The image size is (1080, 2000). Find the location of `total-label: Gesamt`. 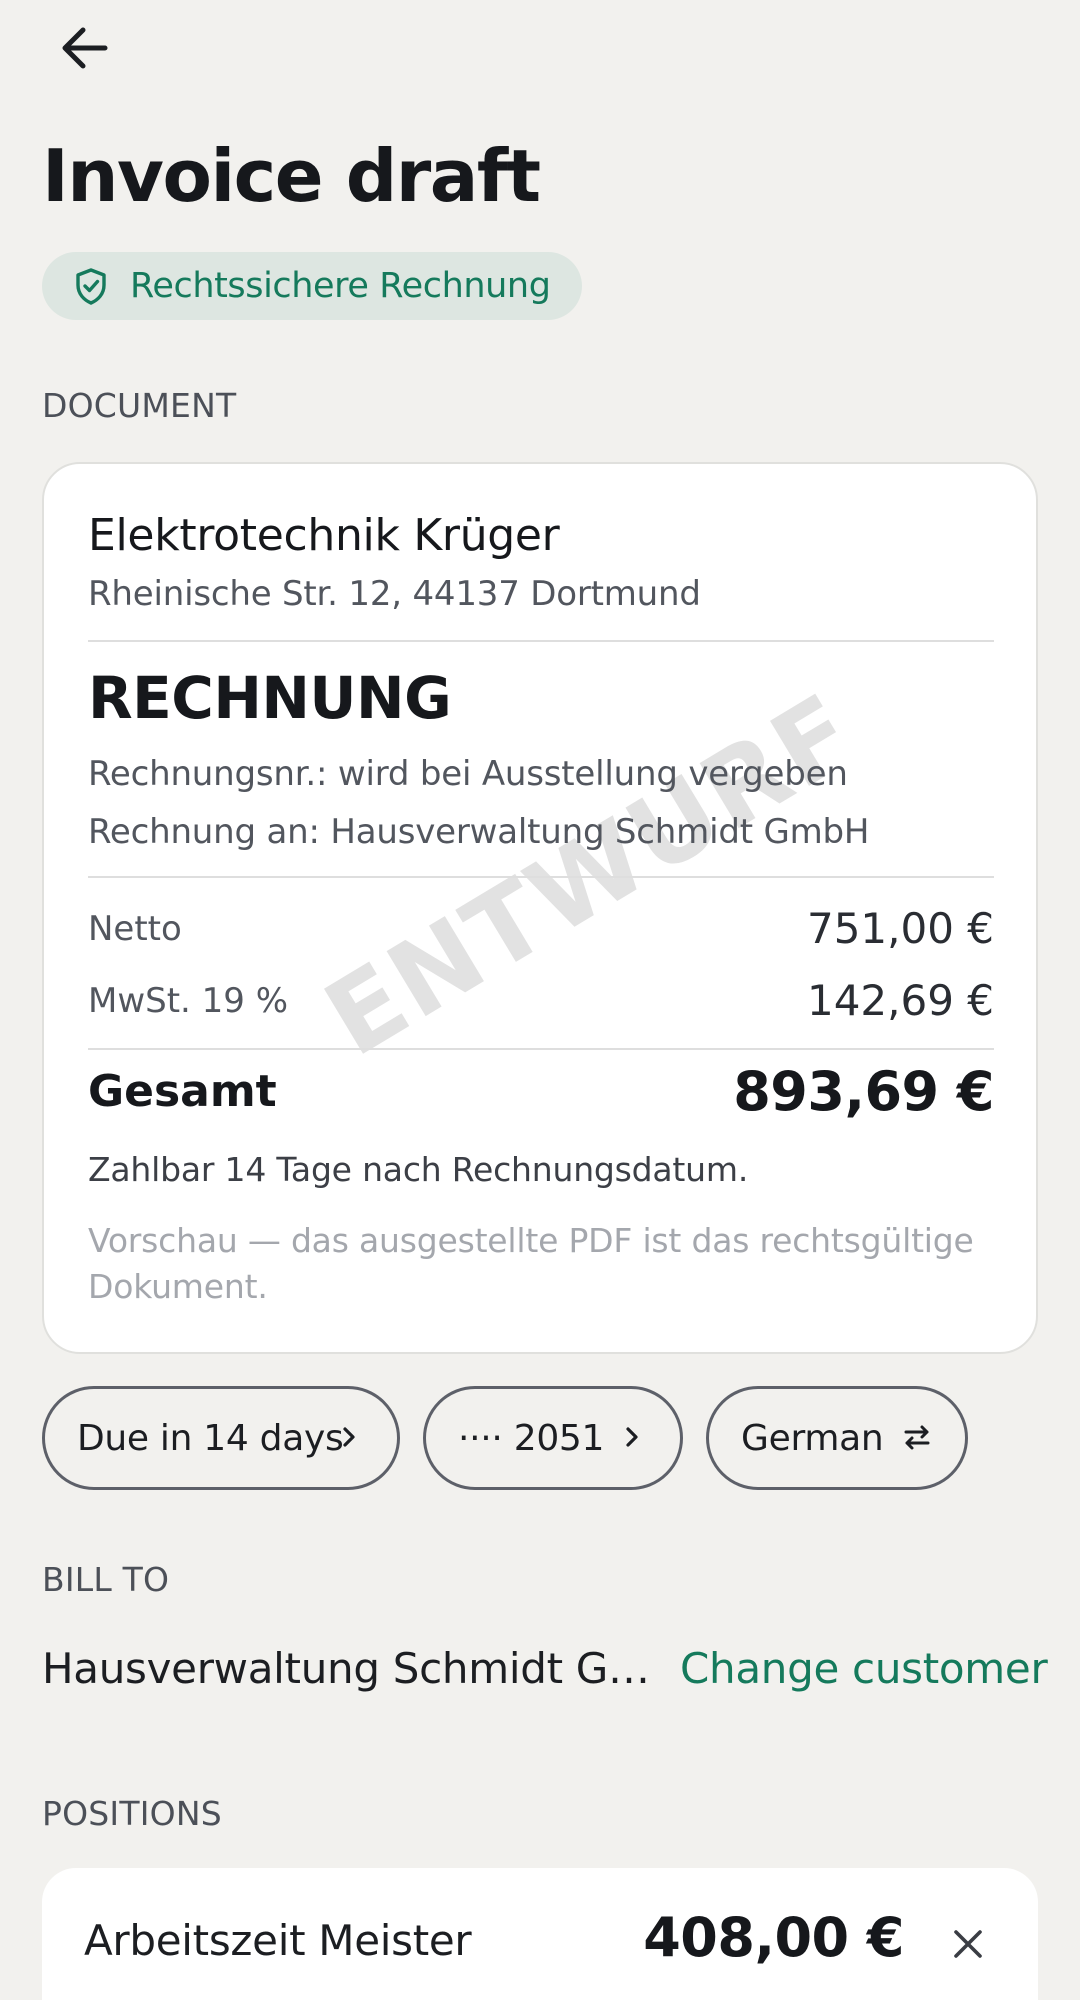

total-label: Gesamt is located at coordinates (182, 1091).